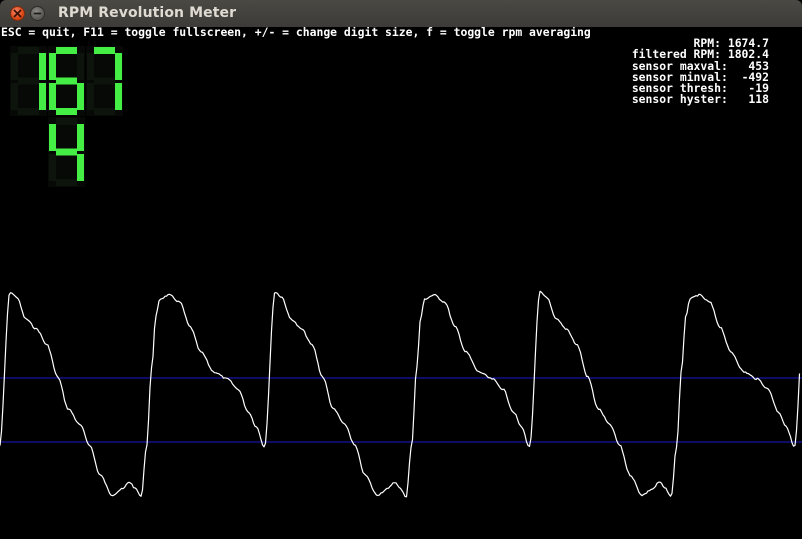 Image resolution: width=802 pixels, height=539 pixels. I want to click on title-bar: RPM Revolution Meter, so click(401, 13).